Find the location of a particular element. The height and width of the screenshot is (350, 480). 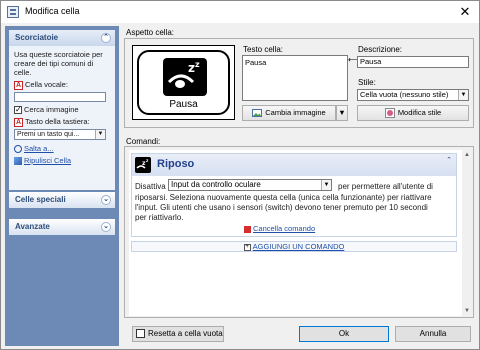

special-cells-panel: Celle speciali ⌄ is located at coordinates (62, 200).